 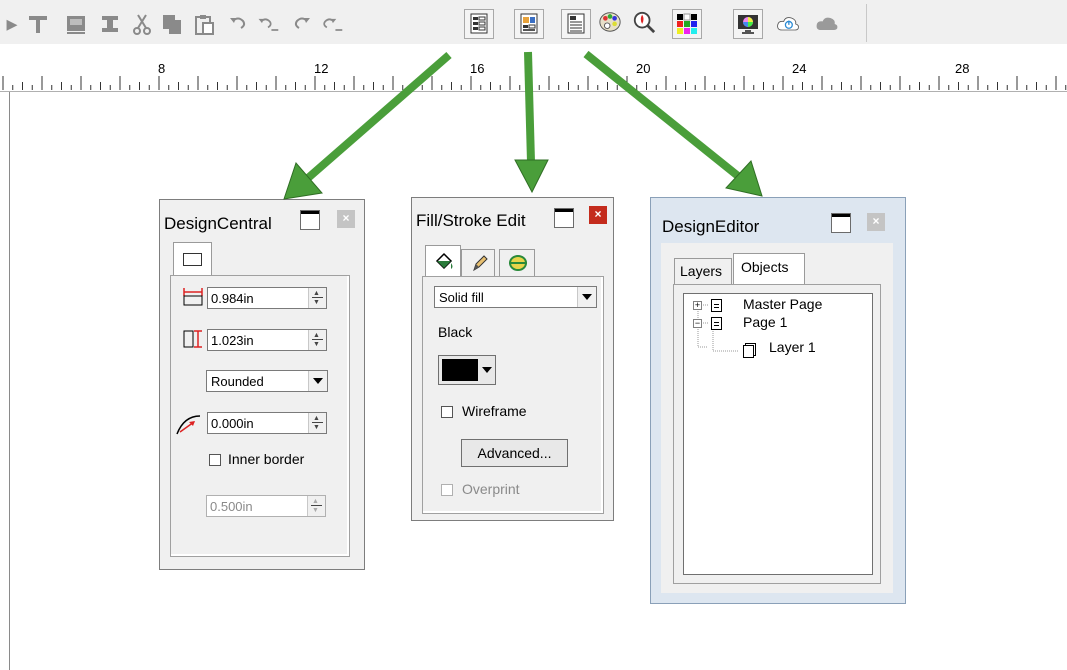 I want to click on fill-color-name: Black, so click(x=455, y=332).